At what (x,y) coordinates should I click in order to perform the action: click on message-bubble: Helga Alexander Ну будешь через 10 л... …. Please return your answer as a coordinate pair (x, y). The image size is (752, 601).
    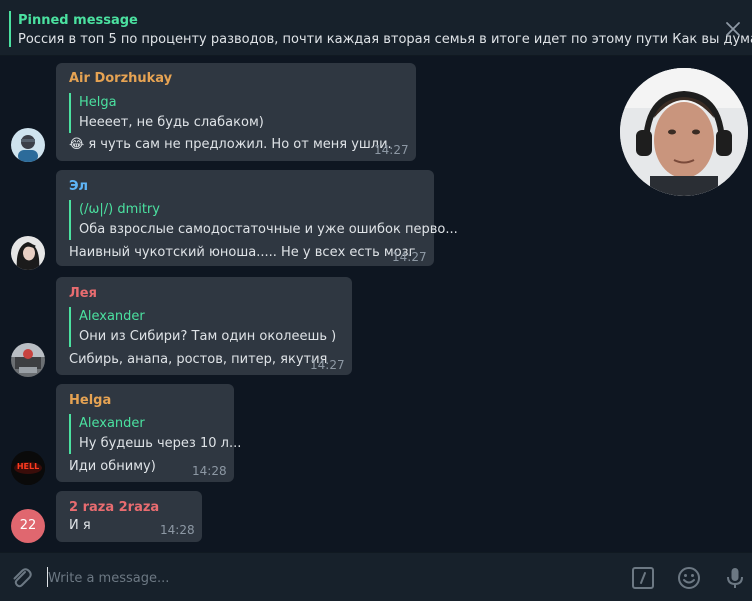
    Looking at the image, I should click on (148, 433).